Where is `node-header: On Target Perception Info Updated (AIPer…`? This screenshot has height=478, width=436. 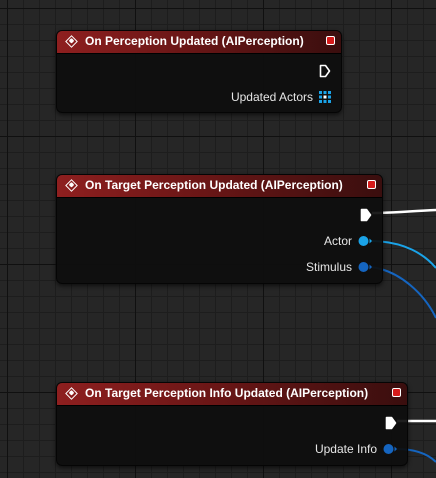
node-header: On Target Perception Info Updated (AIPer… is located at coordinates (232, 394).